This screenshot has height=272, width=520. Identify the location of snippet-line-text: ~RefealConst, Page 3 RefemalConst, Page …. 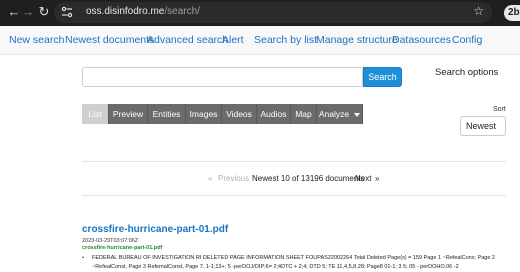
(275, 267).